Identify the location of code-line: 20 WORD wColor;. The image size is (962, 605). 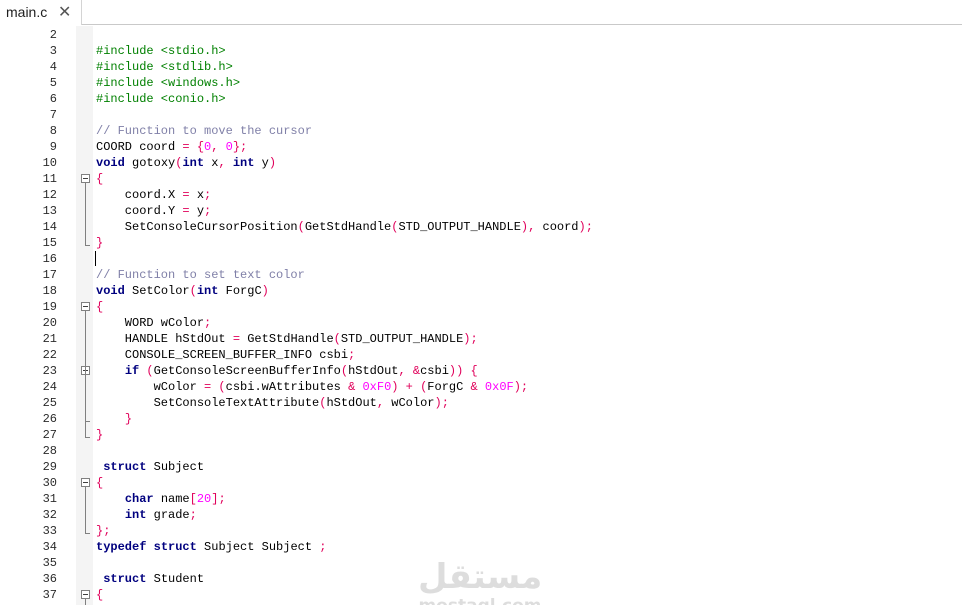
(481, 323).